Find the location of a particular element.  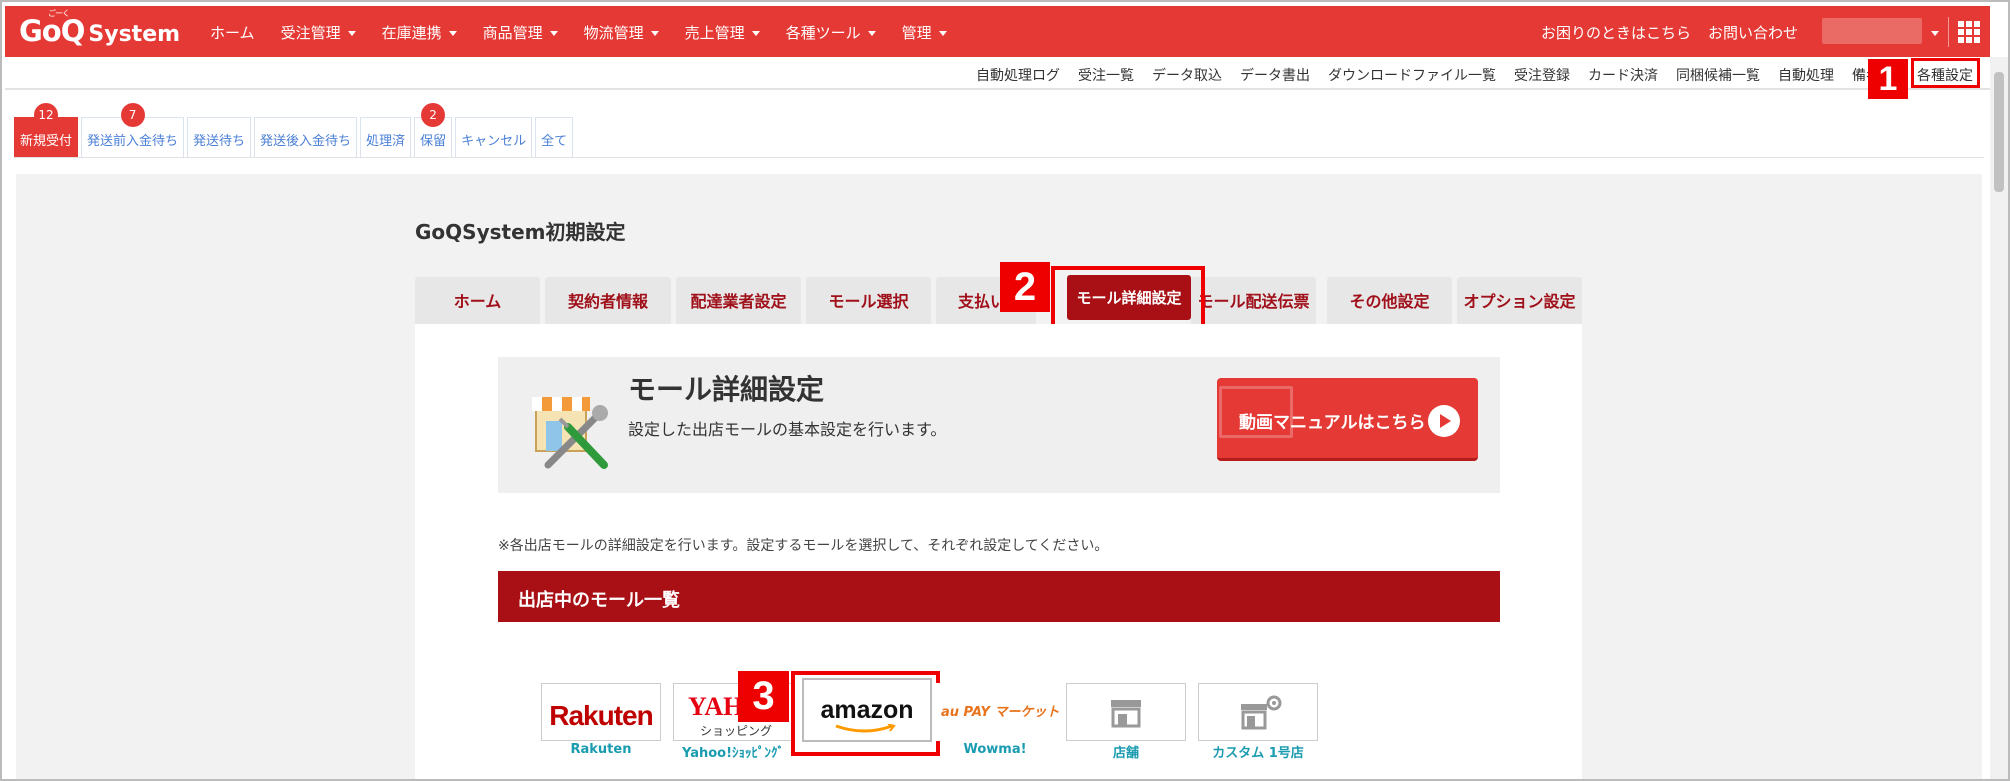

mall-name-custom: カスタム 1号店 is located at coordinates (1258, 751).